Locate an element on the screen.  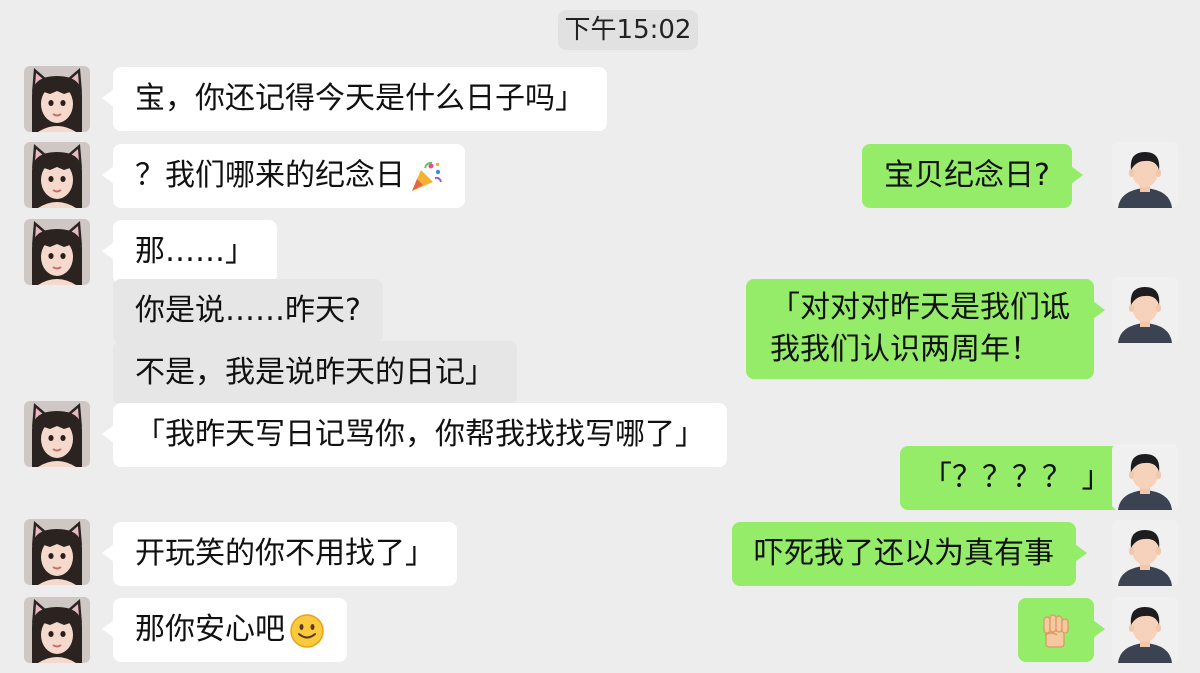
message-bubble is located at coordinates (1061, 630).